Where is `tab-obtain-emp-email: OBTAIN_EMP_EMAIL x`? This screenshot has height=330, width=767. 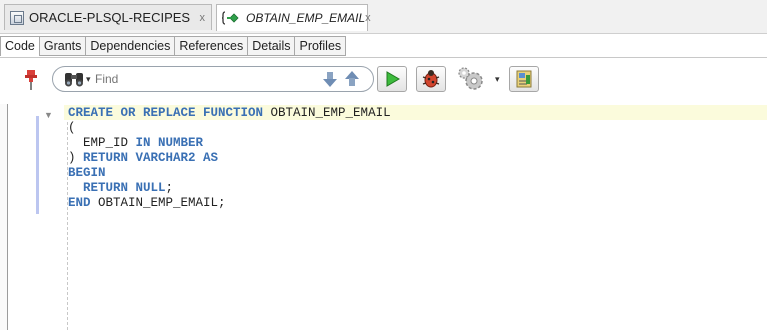 tab-obtain-emp-email: OBTAIN_EMP_EMAIL x is located at coordinates (293, 17).